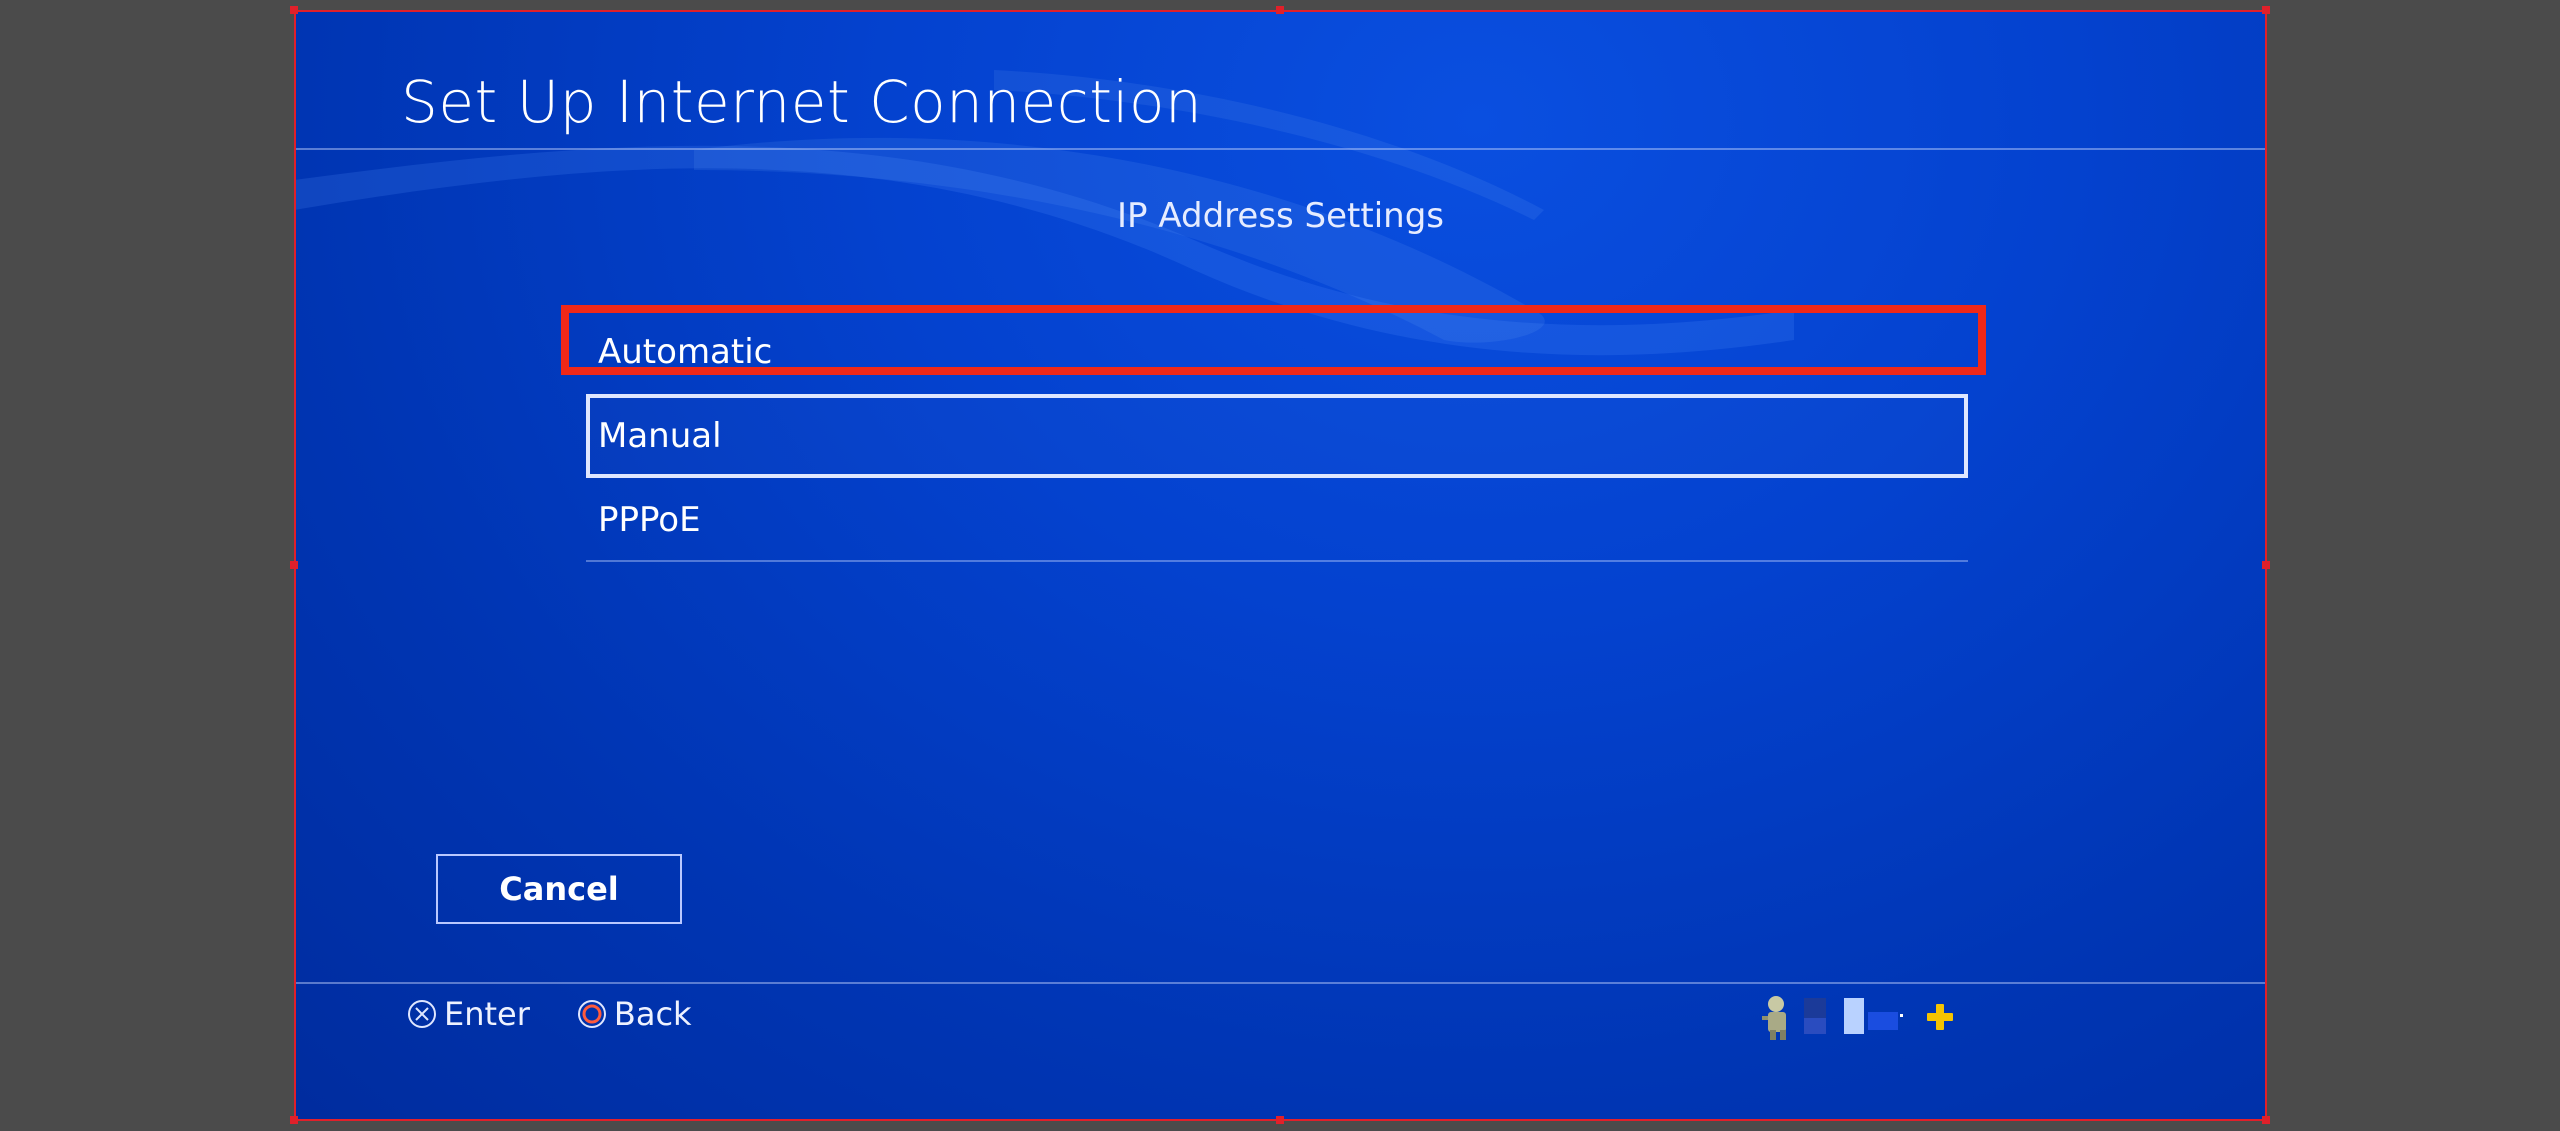 Image resolution: width=2560 pixels, height=1131 pixels. Describe the element at coordinates (802, 102) in the screenshot. I see `page-title: Set Up Internet Connection` at that location.